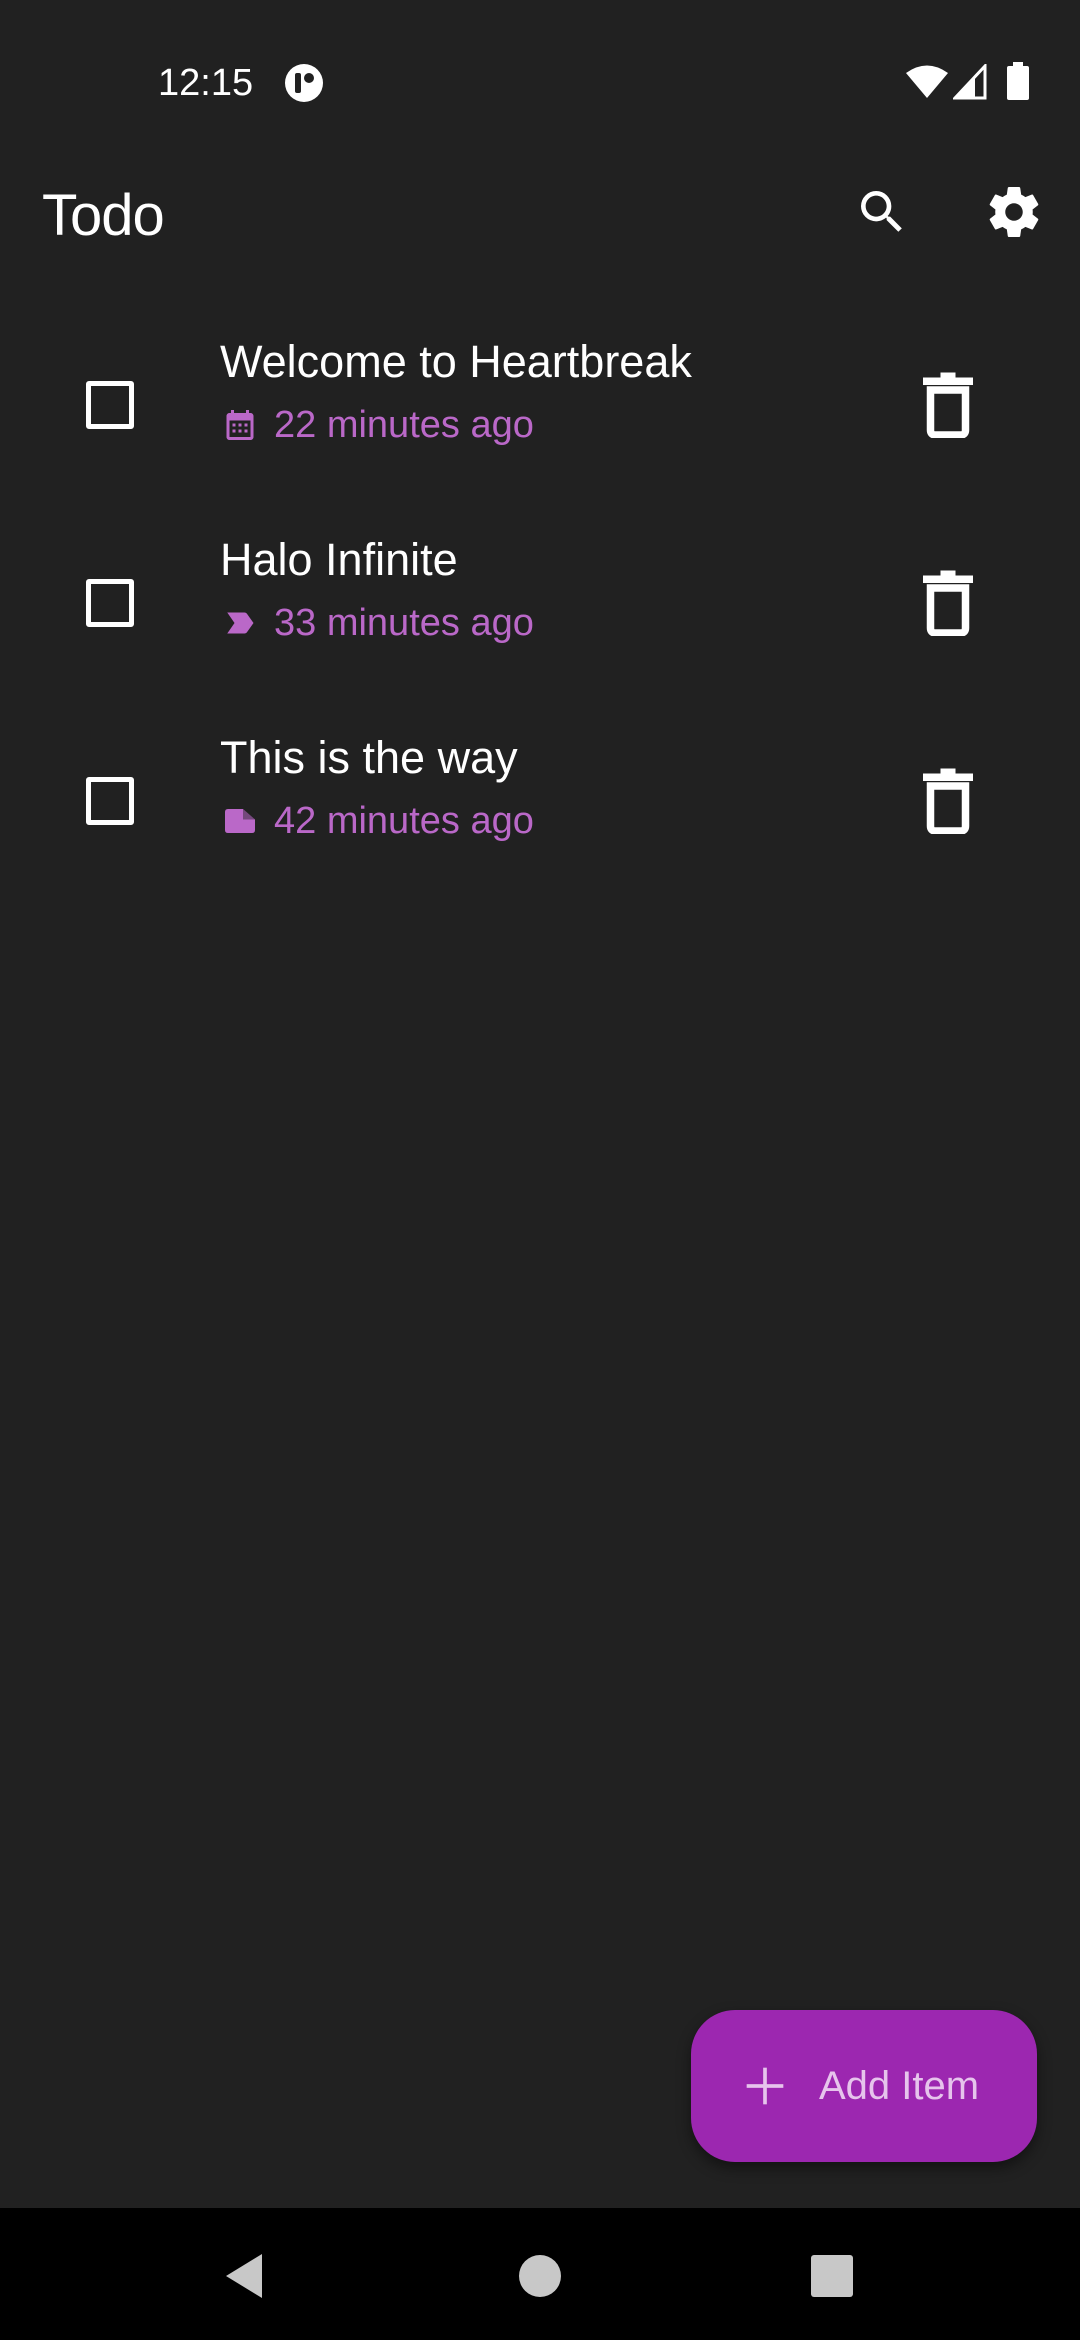 The image size is (1080, 2340). Describe the element at coordinates (369, 757) in the screenshot. I see `todo-title: This is the way` at that location.